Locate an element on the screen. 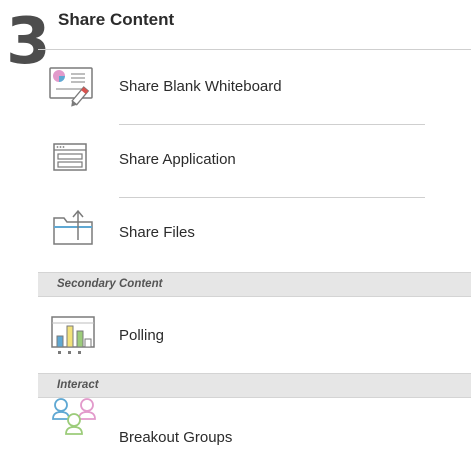 The image size is (471, 474). whiteboard-icon is located at coordinates (74, 89).